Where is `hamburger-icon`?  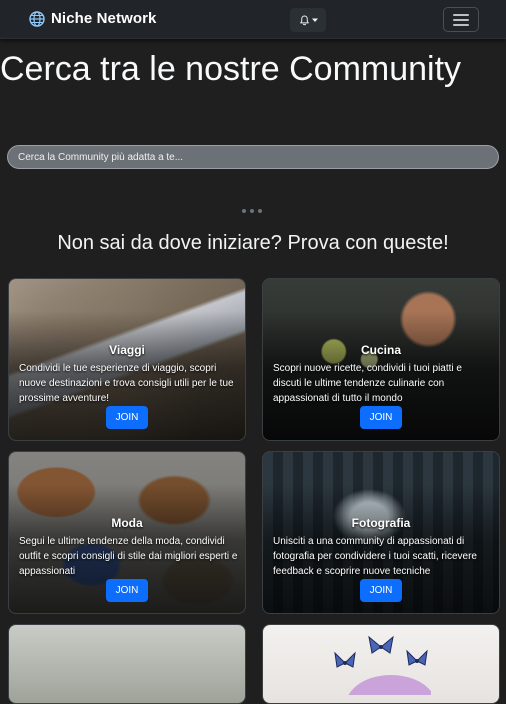 hamburger-icon is located at coordinates (461, 14).